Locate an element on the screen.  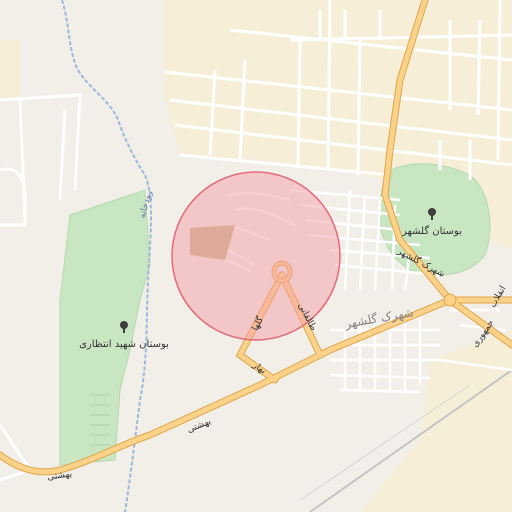
residential-area-west is located at coordinates (10, 70).